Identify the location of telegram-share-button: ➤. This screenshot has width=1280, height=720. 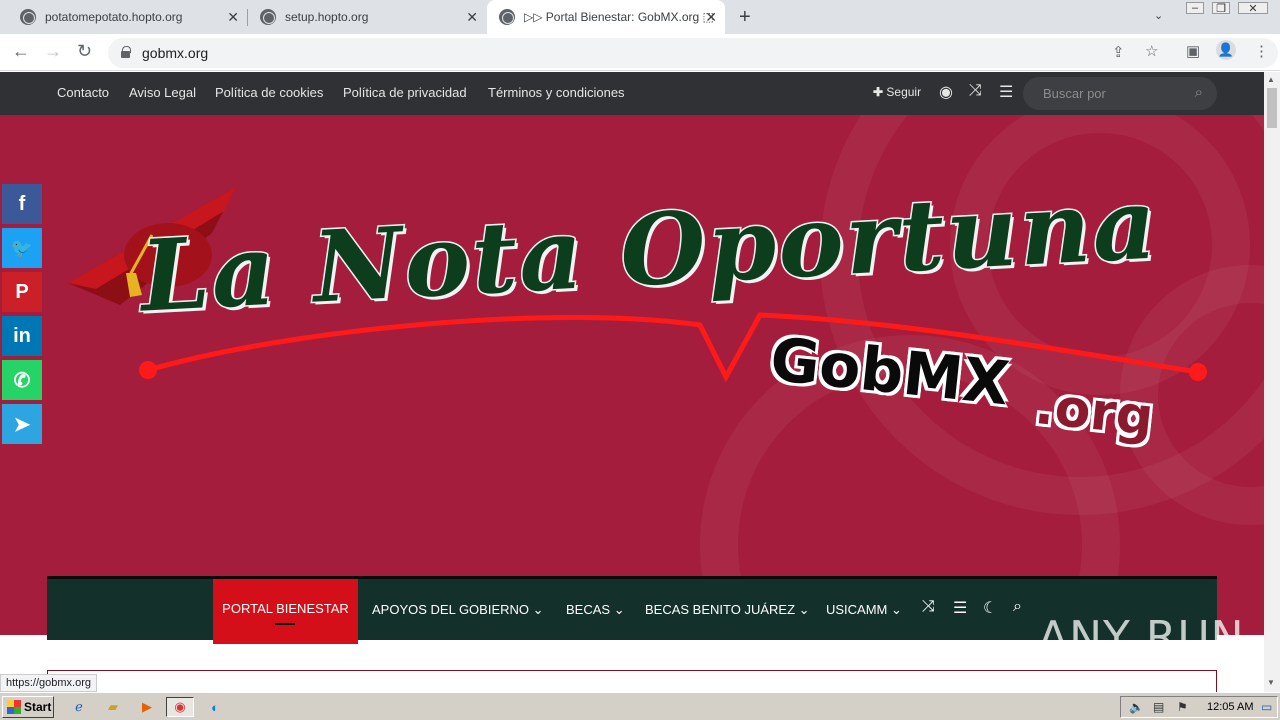
(22, 424).